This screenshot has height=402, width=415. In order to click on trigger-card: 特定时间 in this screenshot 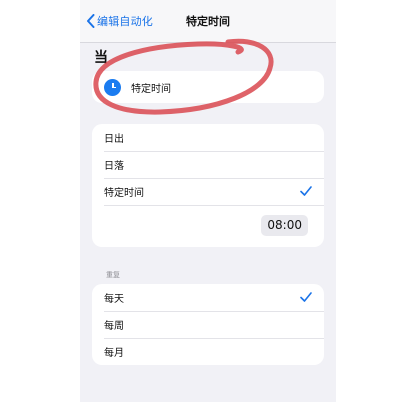, I will do `click(208, 87)`.